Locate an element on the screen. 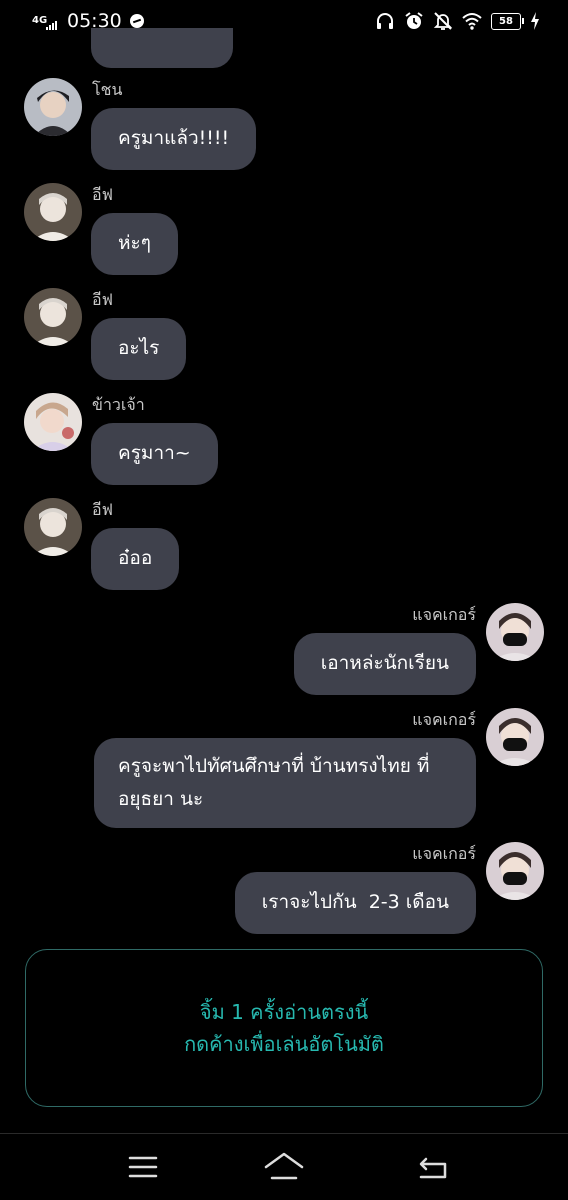  home-icon is located at coordinates (284, 1166).